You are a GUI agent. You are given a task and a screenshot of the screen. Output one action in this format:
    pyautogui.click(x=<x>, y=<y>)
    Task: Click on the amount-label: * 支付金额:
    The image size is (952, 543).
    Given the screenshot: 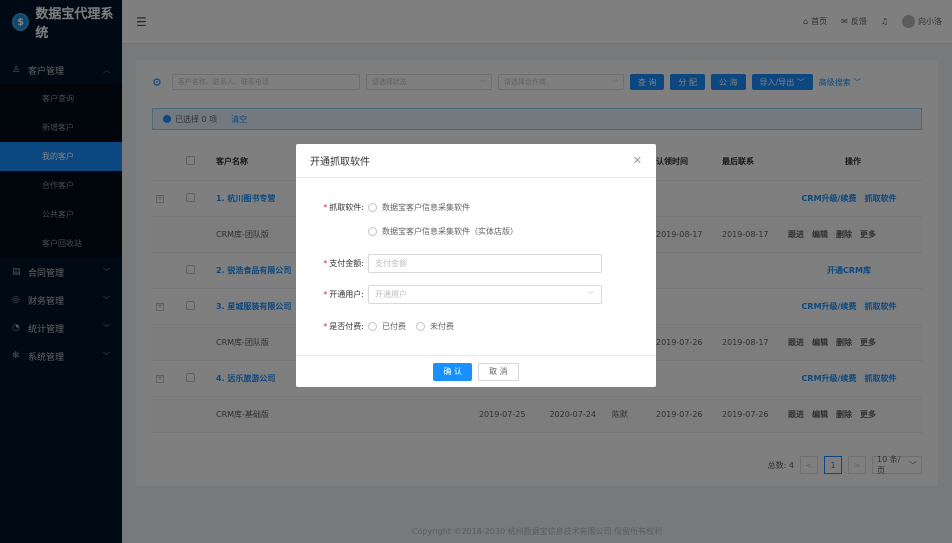 What is the action you would take?
    pyautogui.click(x=343, y=263)
    